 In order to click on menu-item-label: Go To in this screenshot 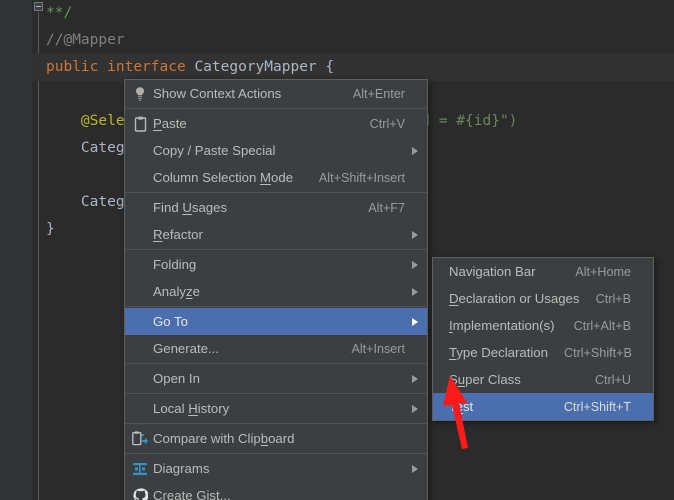, I will do `click(170, 321)`.